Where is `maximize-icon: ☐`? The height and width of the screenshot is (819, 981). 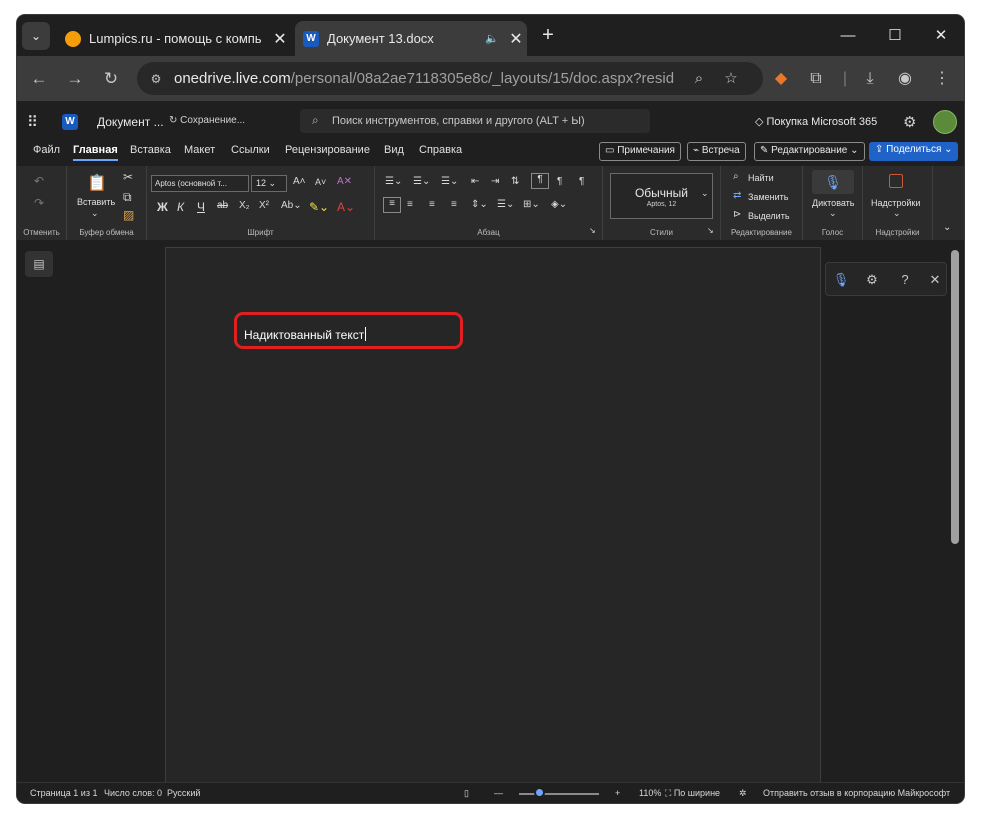
maximize-icon: ☐ is located at coordinates (895, 36).